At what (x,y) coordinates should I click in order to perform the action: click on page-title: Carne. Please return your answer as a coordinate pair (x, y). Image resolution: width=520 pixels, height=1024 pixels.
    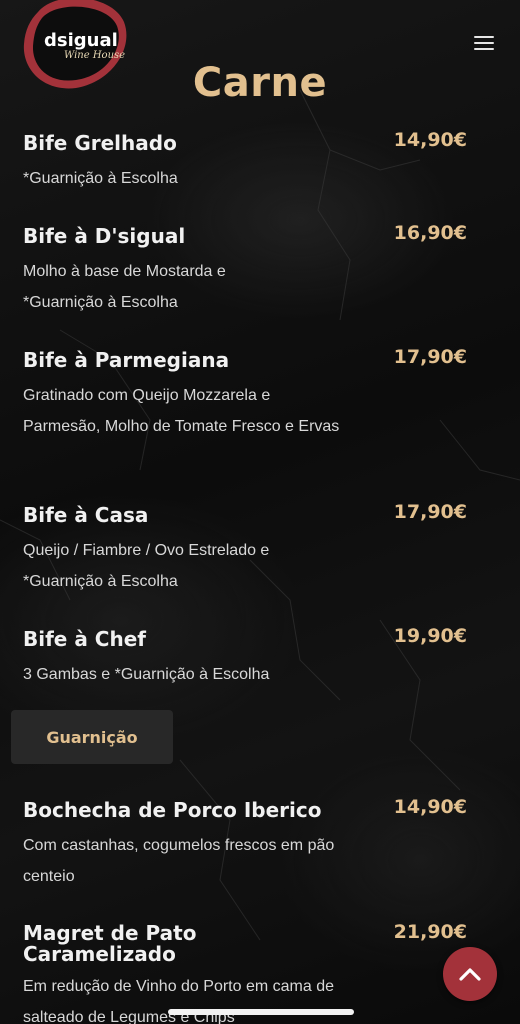
    Looking at the image, I should click on (260, 83).